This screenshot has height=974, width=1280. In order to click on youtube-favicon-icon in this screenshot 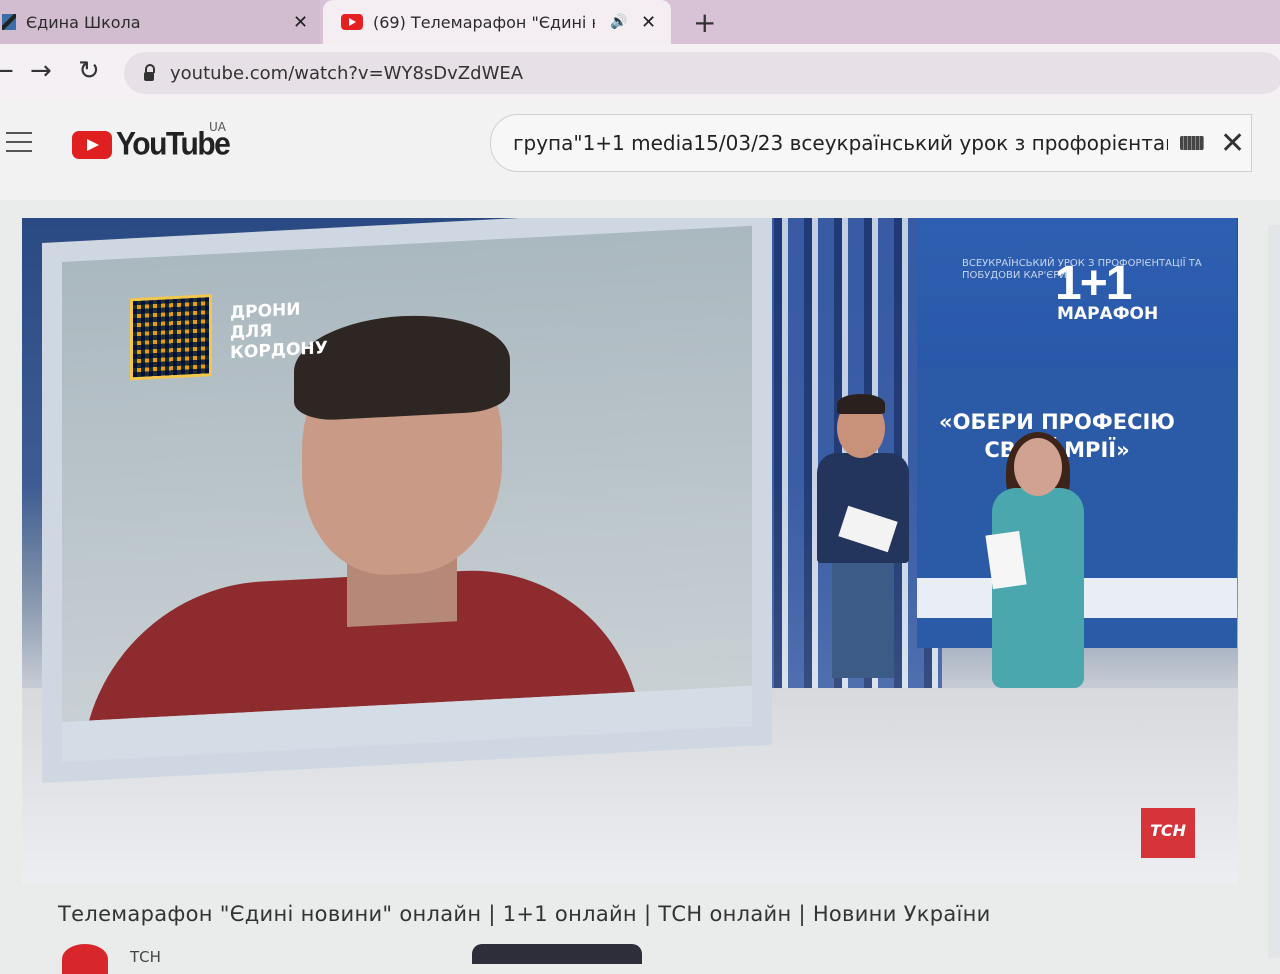, I will do `click(352, 22)`.